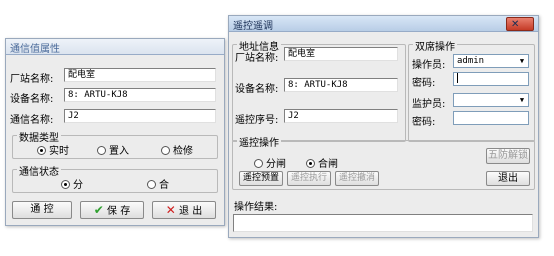  Describe the element at coordinates (257, 58) in the screenshot. I see `right-station-label: 厂站名称:` at that location.